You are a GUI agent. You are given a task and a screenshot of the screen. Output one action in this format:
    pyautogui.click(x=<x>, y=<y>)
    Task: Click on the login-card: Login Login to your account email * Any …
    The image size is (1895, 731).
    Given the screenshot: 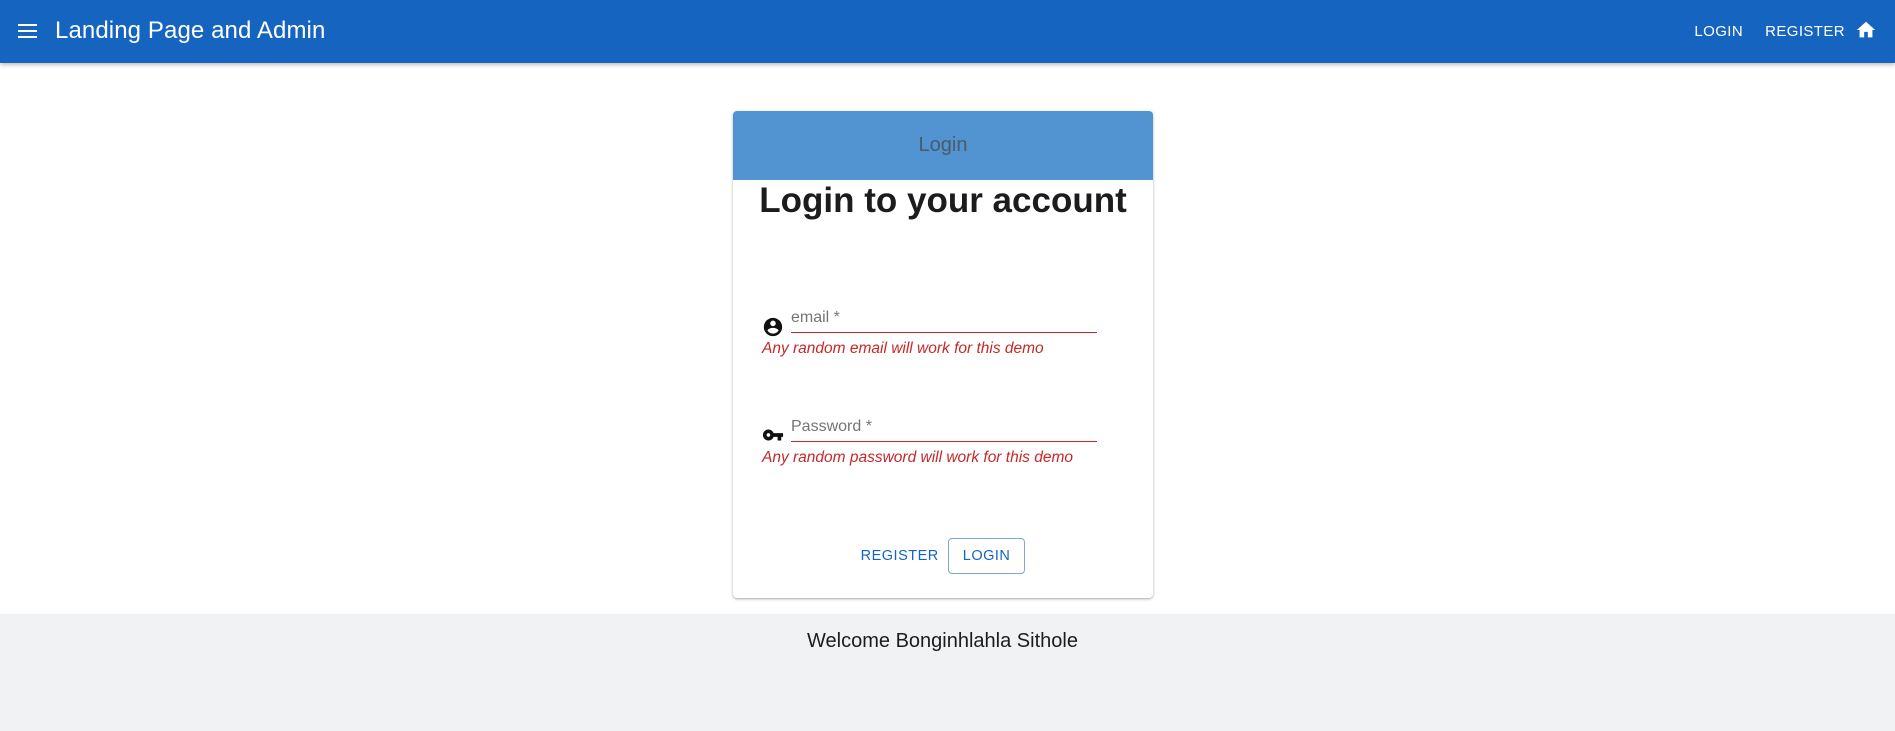 What is the action you would take?
    pyautogui.click(x=943, y=354)
    